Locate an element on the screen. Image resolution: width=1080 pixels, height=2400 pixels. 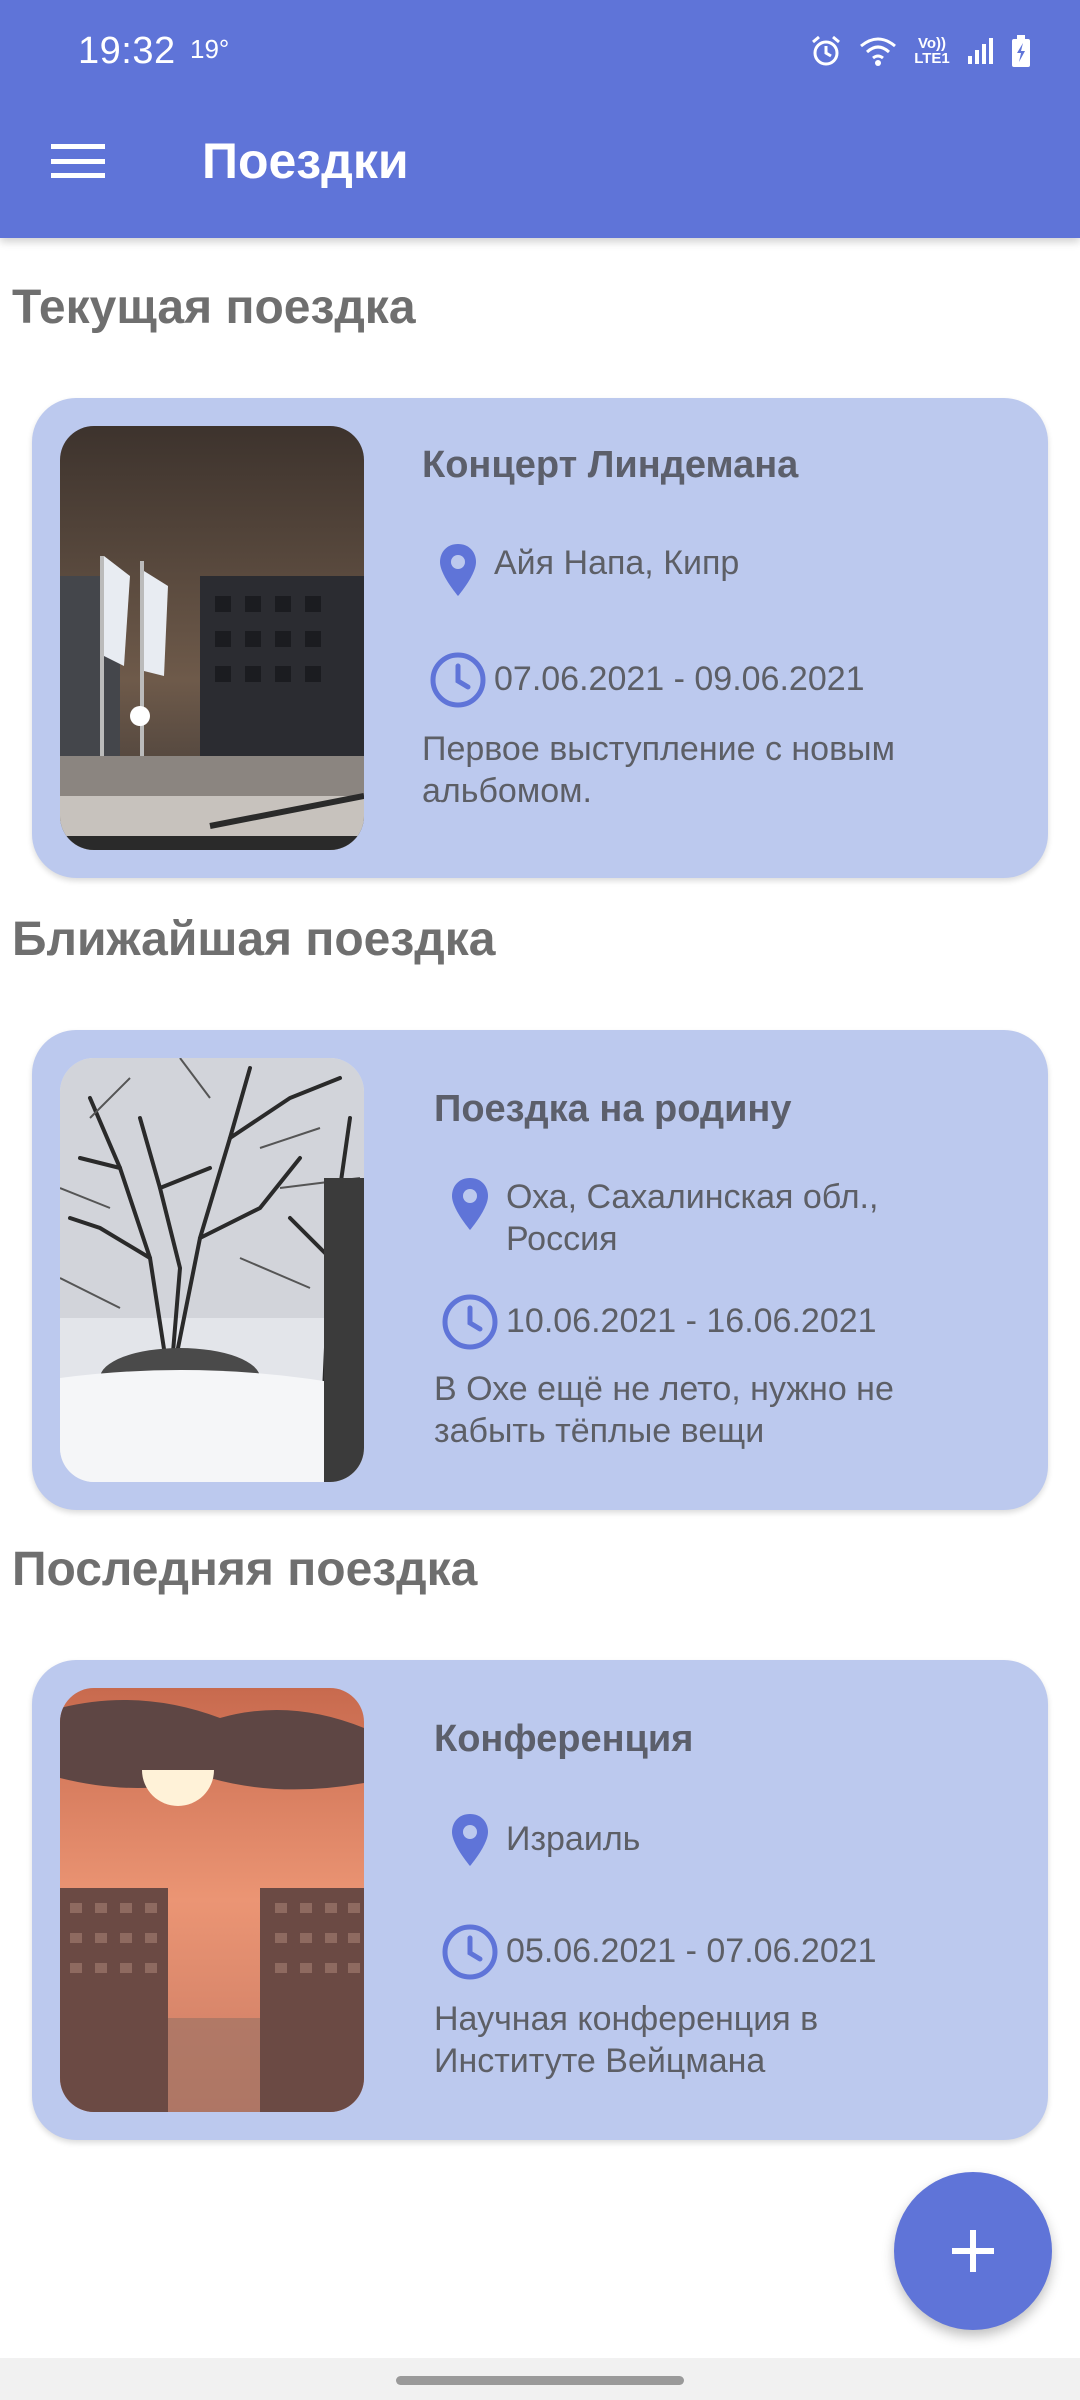
trip-dates-row: 07.06.2021 - 09.06.2021 is located at coordinates (643, 680).